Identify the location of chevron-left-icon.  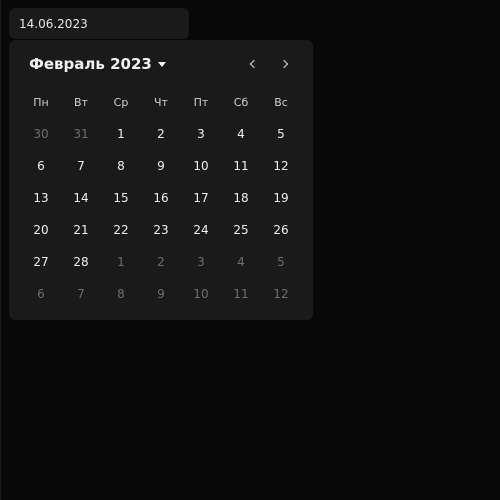
(254, 64).